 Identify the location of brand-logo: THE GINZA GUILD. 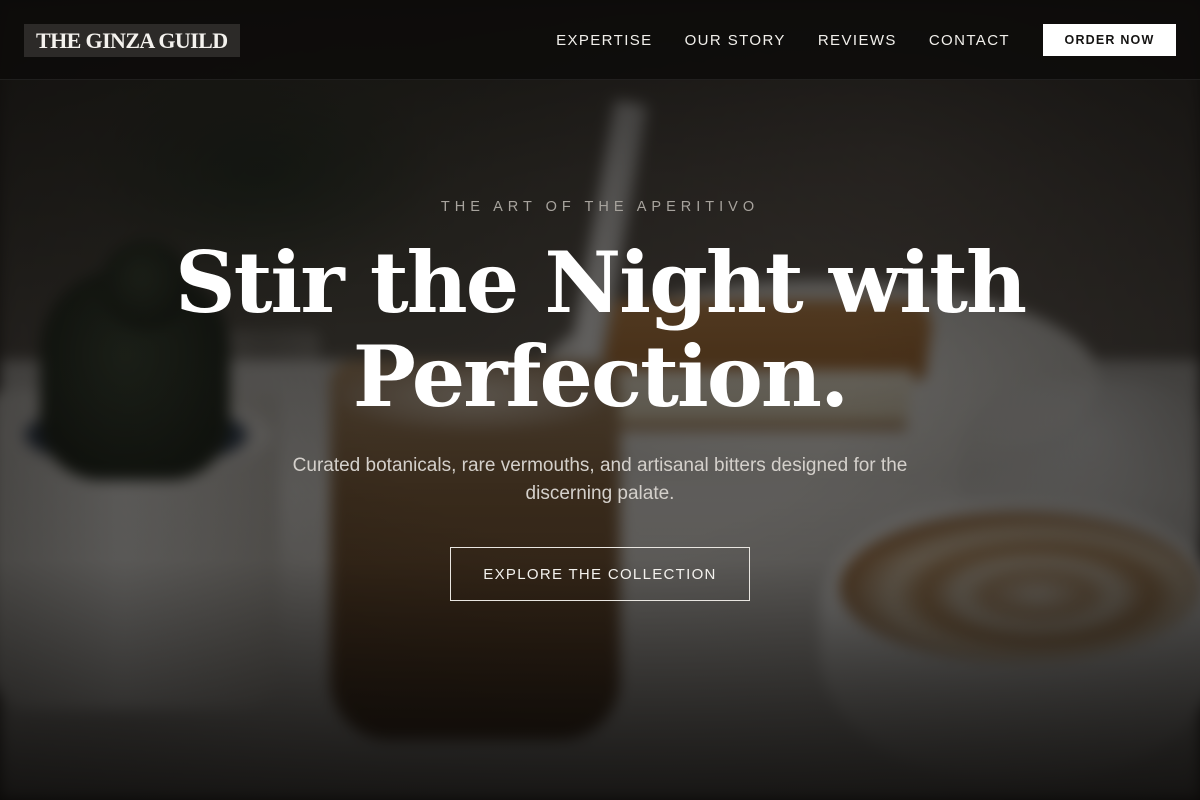
(132, 40).